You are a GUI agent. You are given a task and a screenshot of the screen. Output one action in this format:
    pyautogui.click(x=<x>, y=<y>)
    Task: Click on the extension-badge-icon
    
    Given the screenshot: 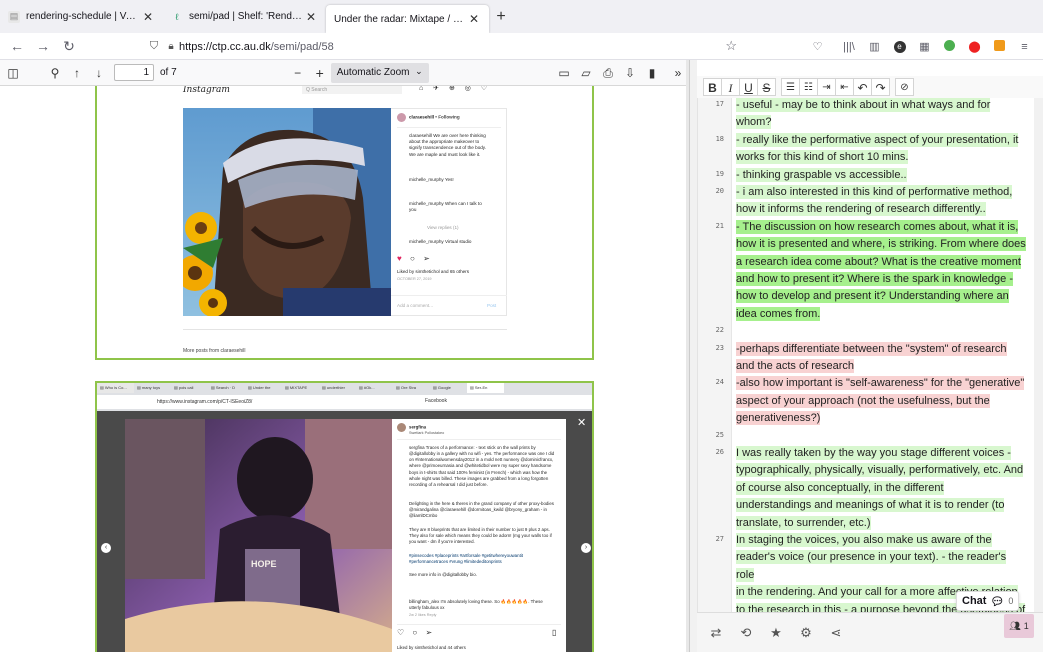 What is the action you would take?
    pyautogui.click(x=999, y=46)
    